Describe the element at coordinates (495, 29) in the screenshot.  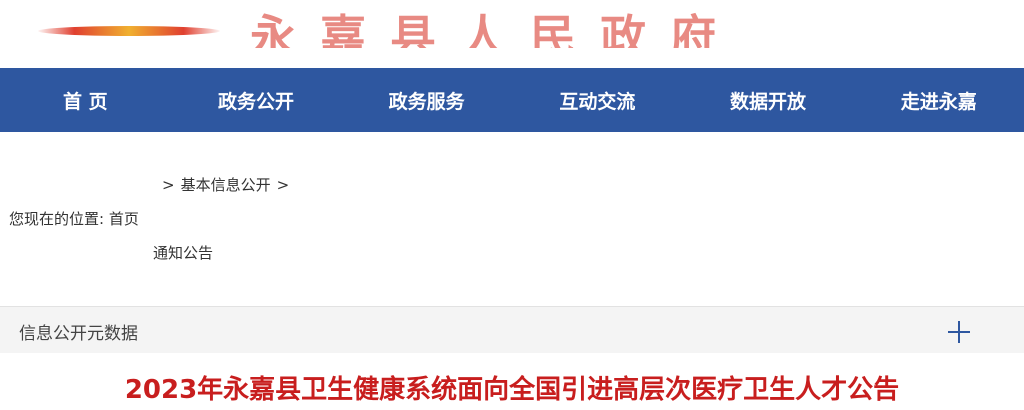
I see `site-title: 永嘉县人民政府` at that location.